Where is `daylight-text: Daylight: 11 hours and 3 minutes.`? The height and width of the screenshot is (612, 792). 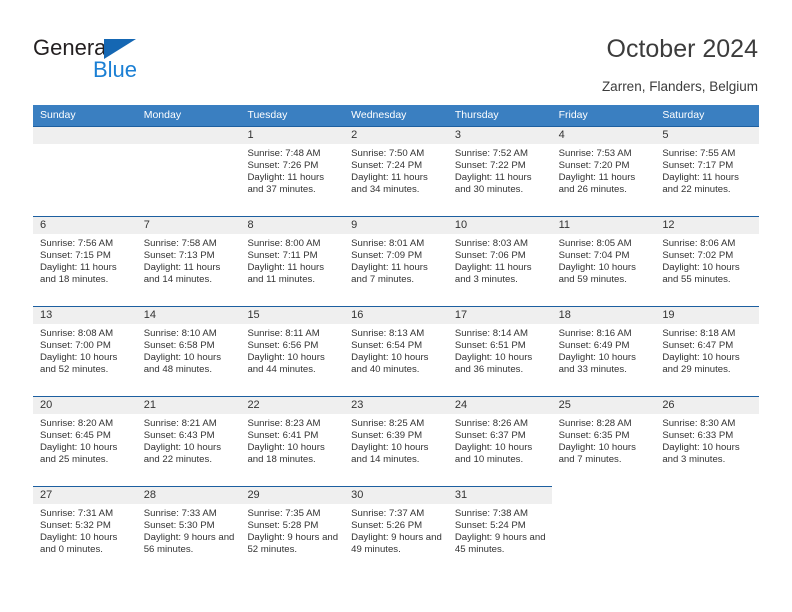
daylight-text: Daylight: 11 hours and 3 minutes. is located at coordinates (493, 273).